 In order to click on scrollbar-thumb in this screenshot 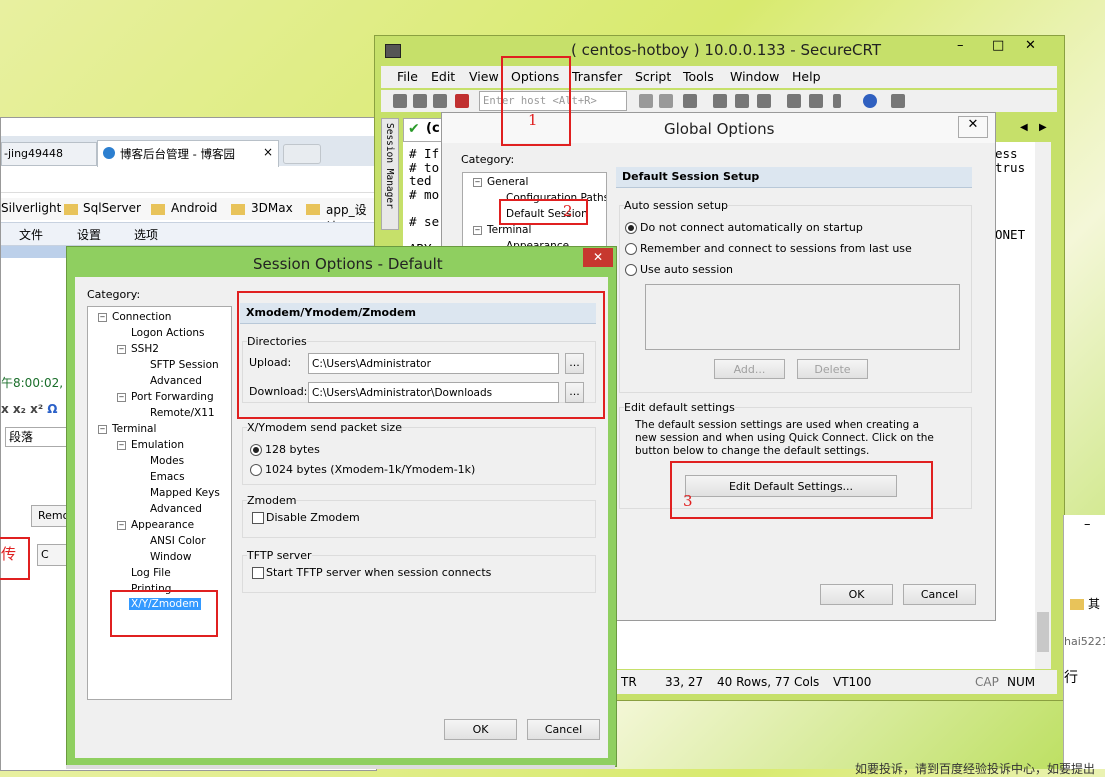, I will do `click(1043, 632)`.